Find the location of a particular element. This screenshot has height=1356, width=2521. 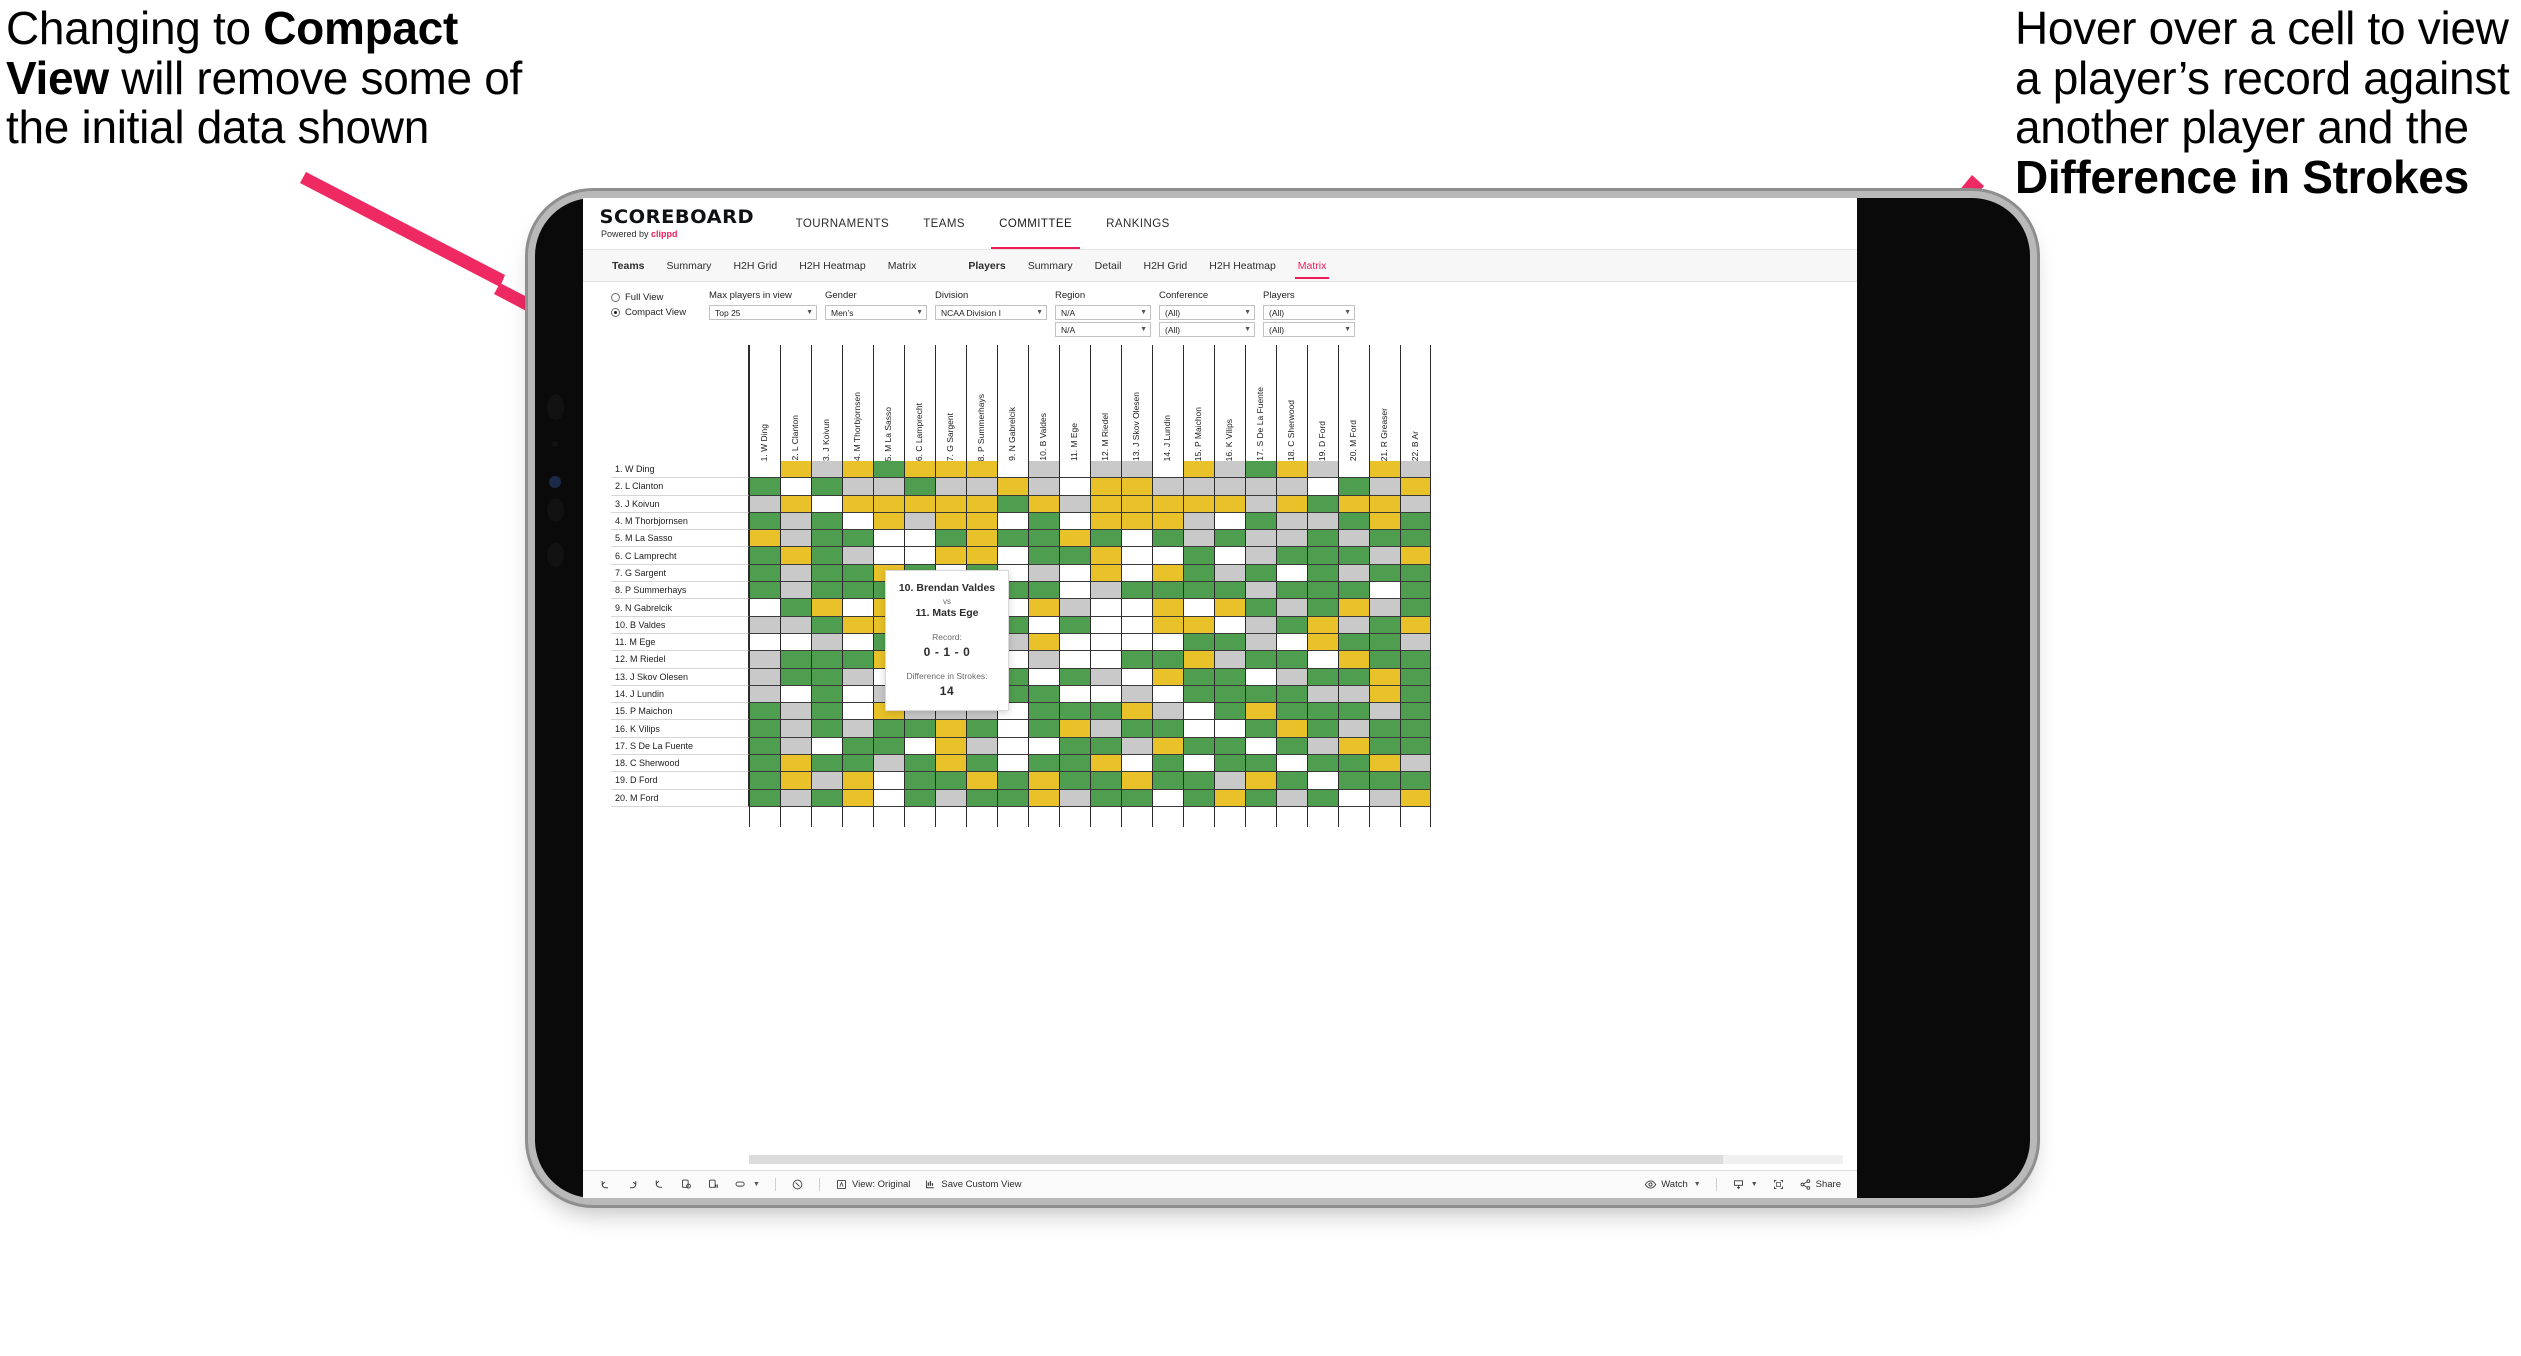

subnav-item-teams-h2h-grid: H2H Grid is located at coordinates (755, 265).